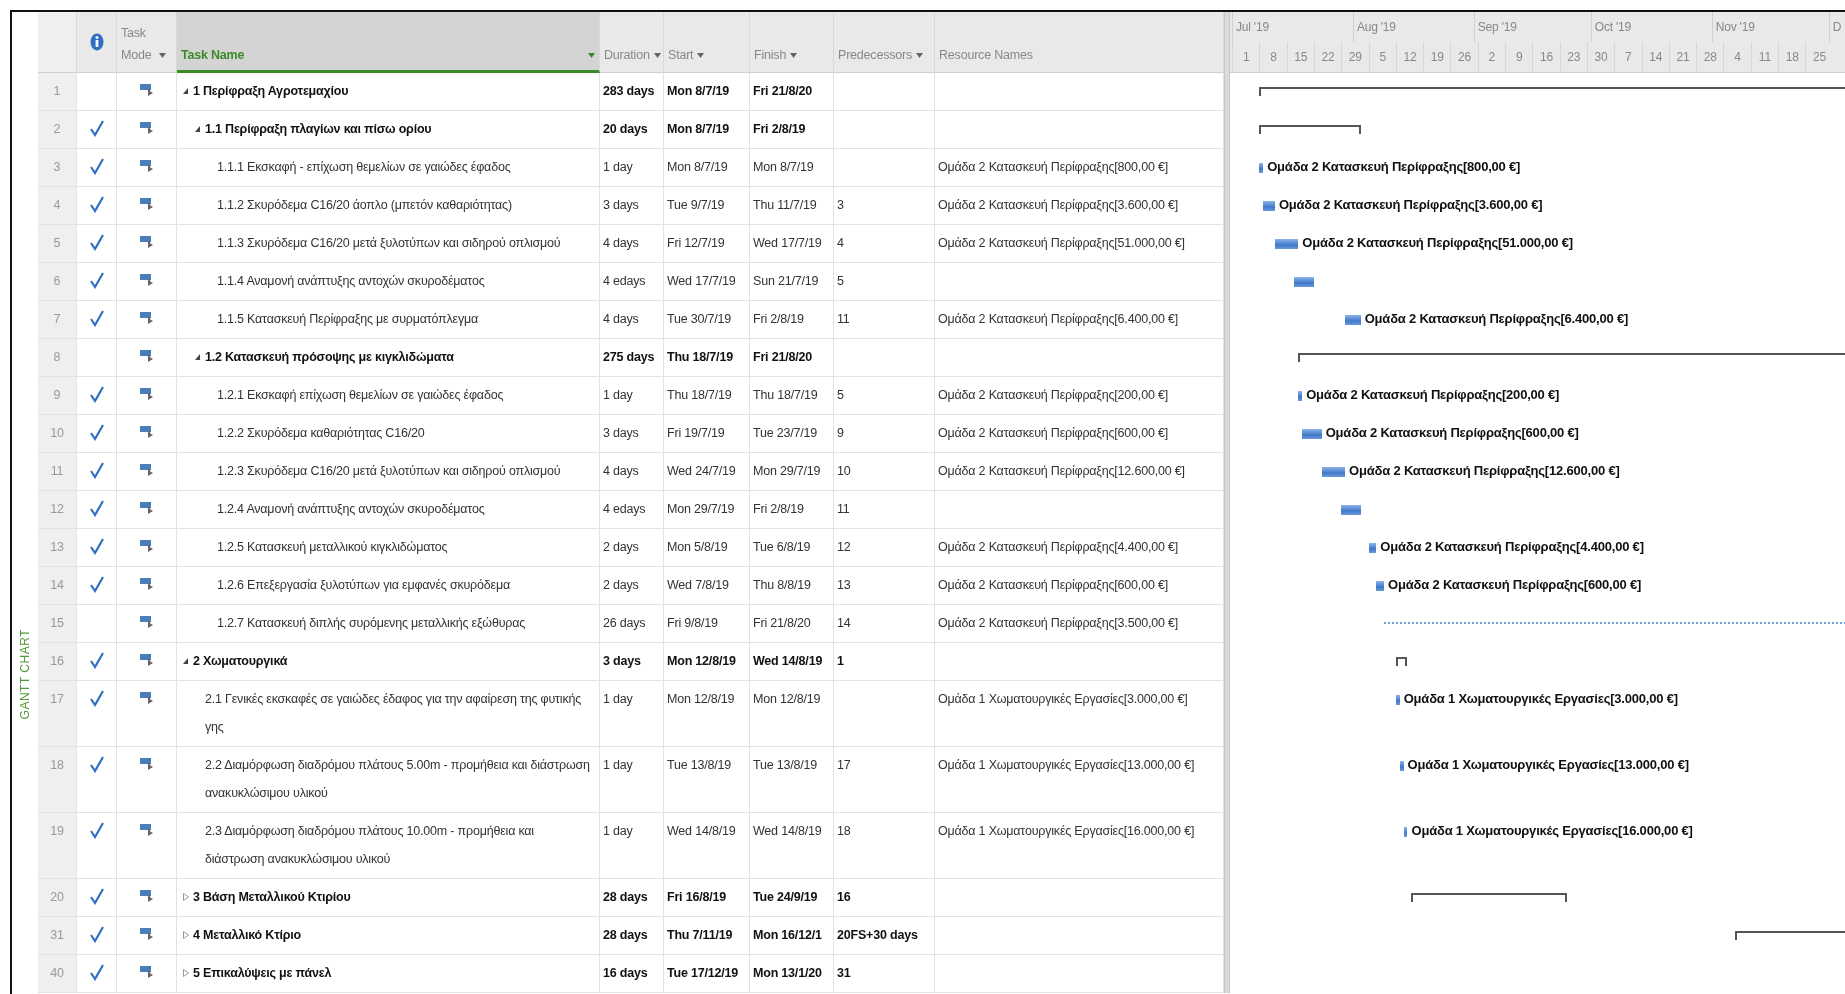  What do you see at coordinates (57, 624) in the screenshot?
I see `row-number: 15` at bounding box center [57, 624].